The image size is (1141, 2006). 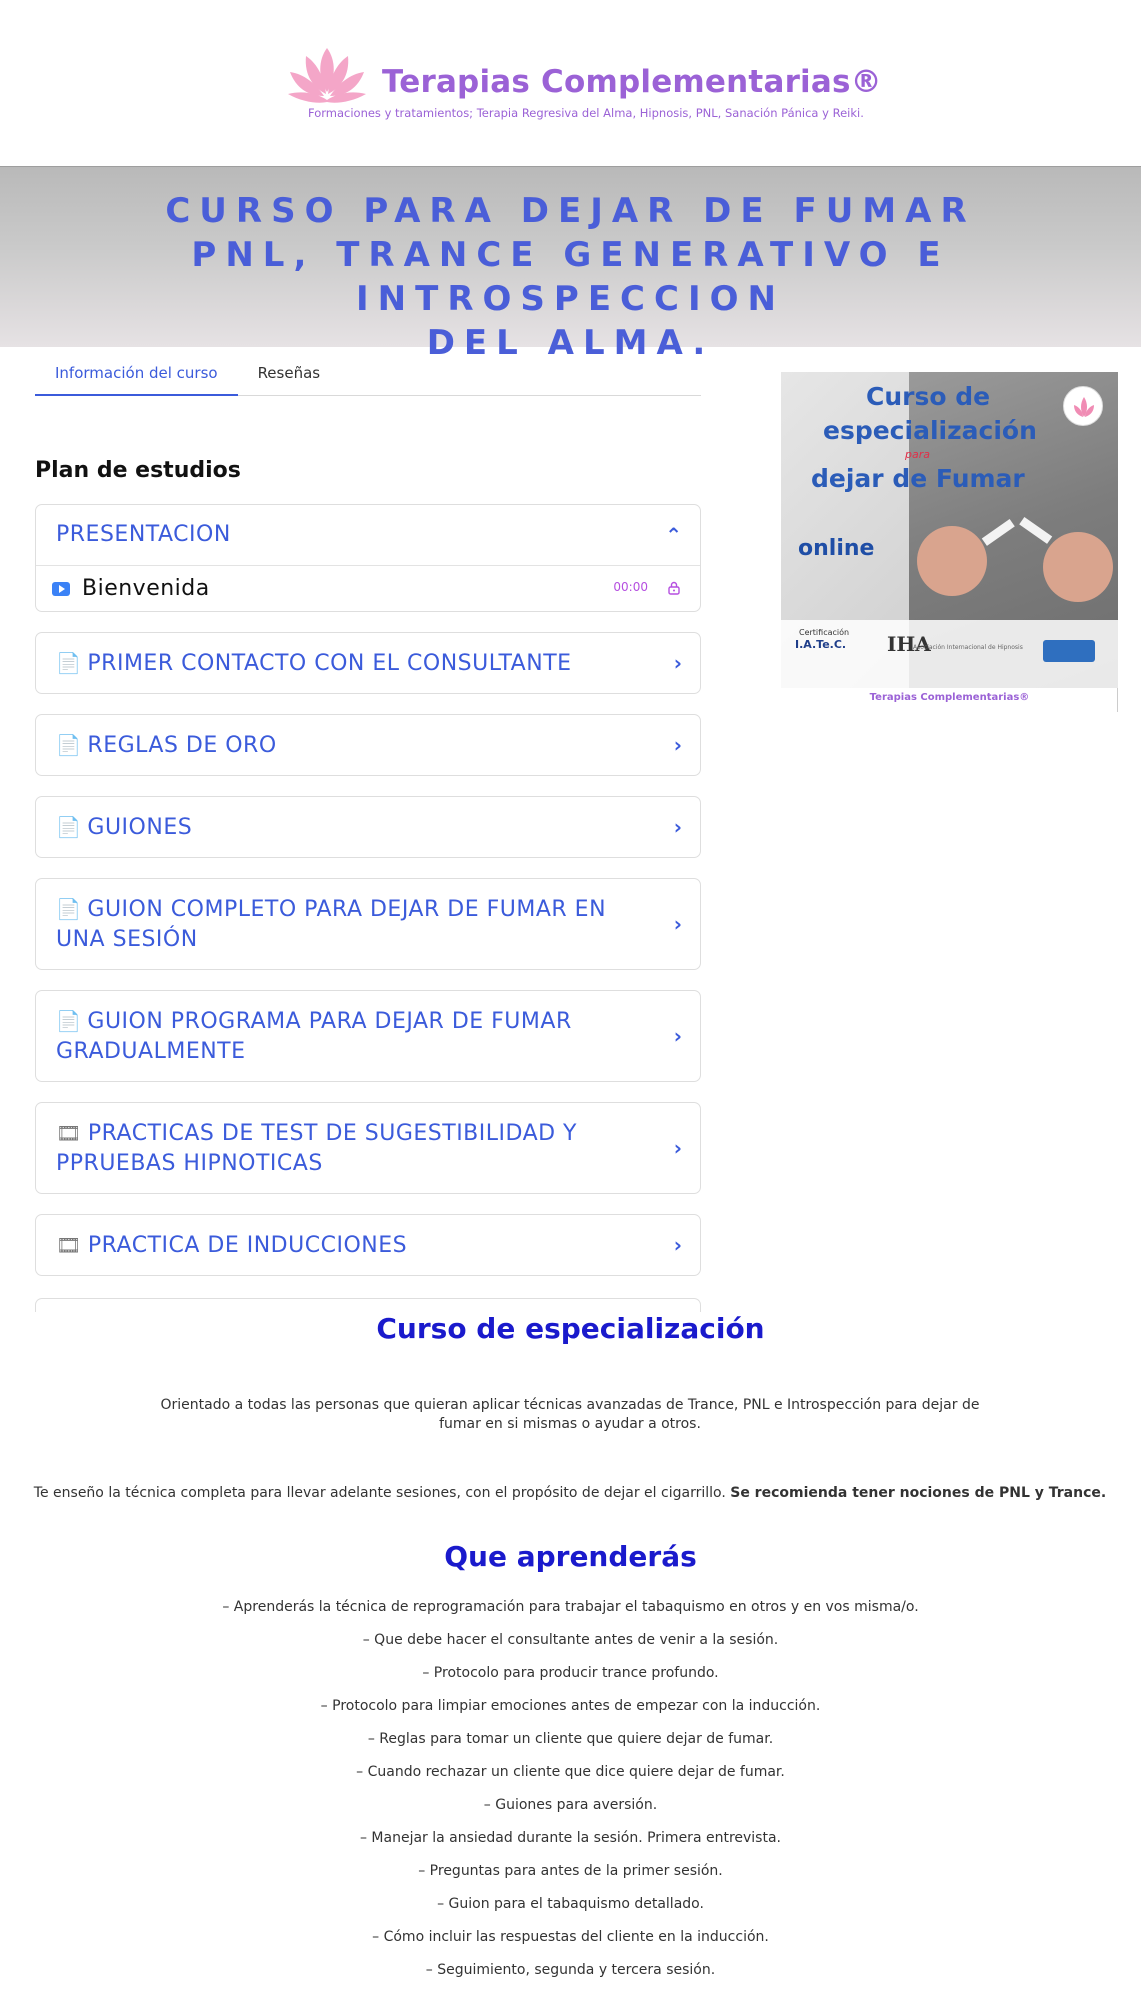 I want to click on tab-course-info: Información del curso, so click(x=136, y=376).